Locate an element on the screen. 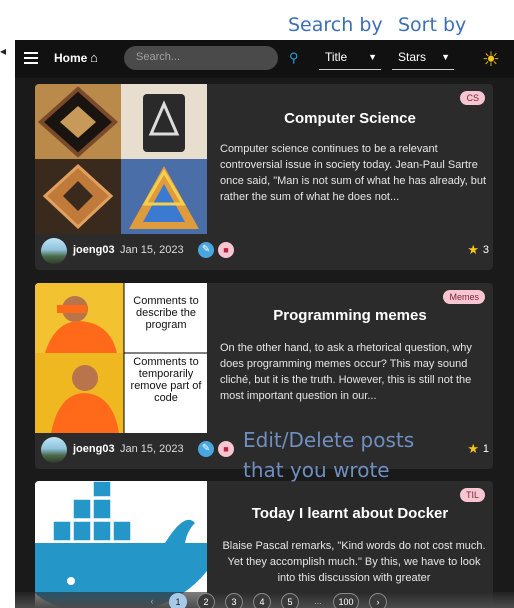 The image size is (514, 608). search-by-annotation: Search by is located at coordinates (335, 25).